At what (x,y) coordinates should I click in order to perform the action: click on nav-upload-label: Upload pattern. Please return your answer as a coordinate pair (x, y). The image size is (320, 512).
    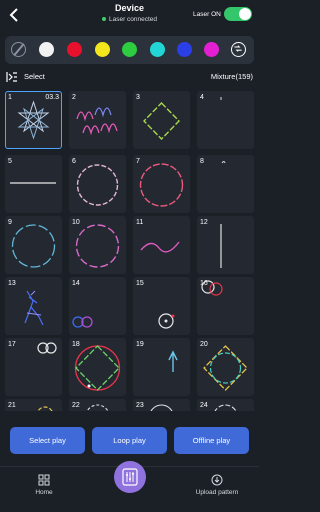
    Looking at the image, I should click on (217, 492).